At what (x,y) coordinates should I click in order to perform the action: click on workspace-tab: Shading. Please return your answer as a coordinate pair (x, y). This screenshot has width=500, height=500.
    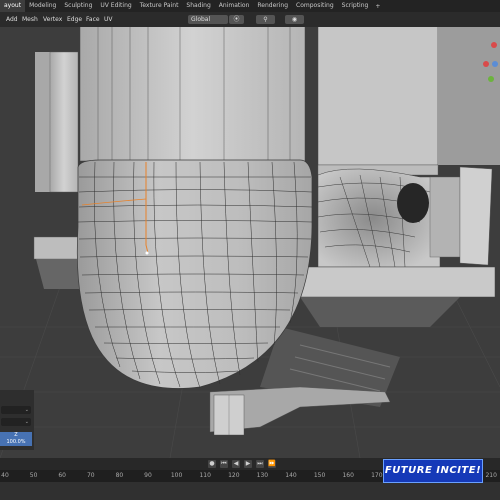
    Looking at the image, I should click on (198, 6).